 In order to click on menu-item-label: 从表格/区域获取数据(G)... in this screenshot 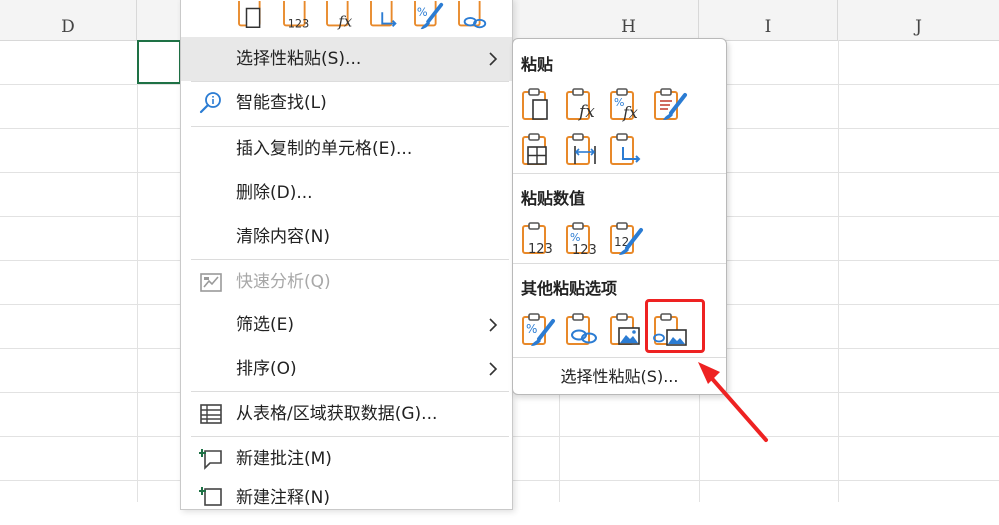, I will do `click(337, 414)`.